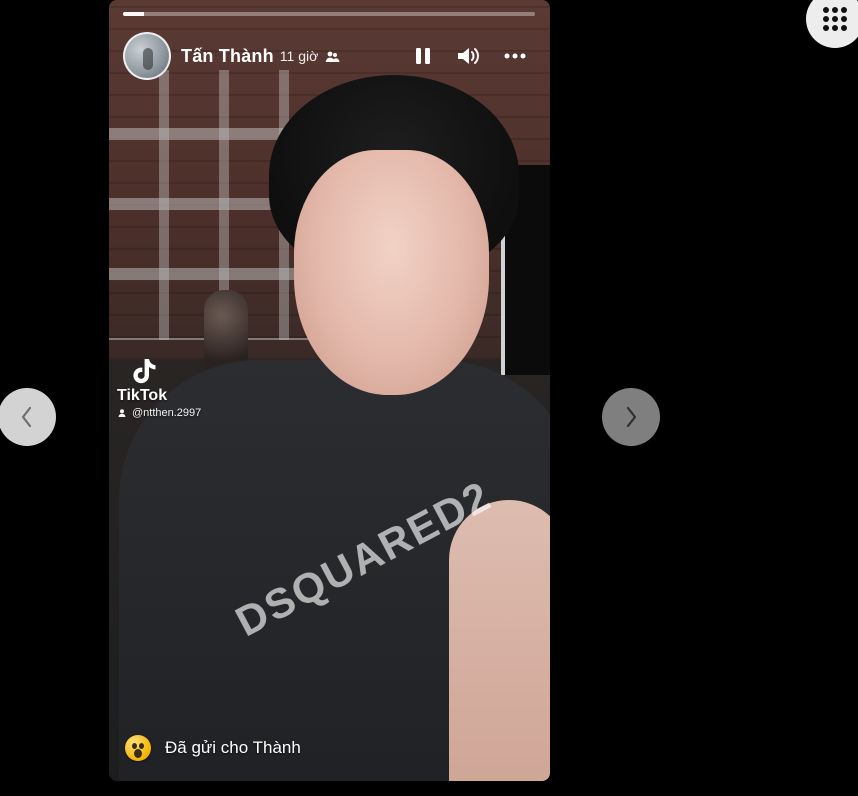  I want to click on author-name: Tấn Thành, so click(227, 56).